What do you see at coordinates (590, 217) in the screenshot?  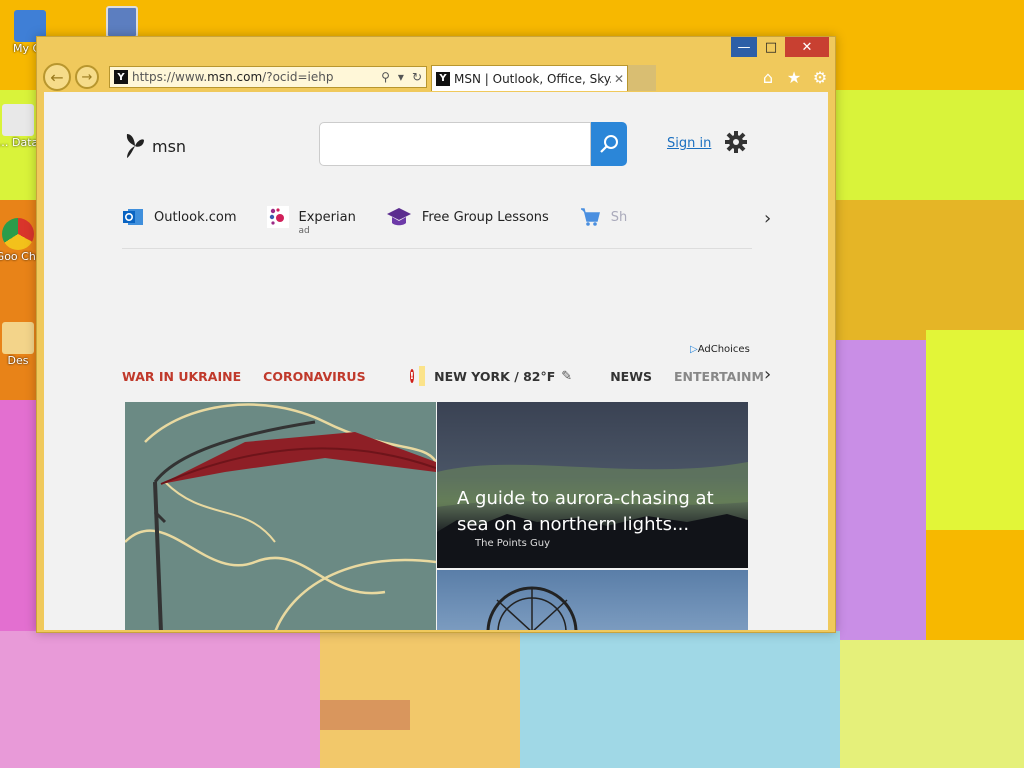 I see `cart-icon` at bounding box center [590, 217].